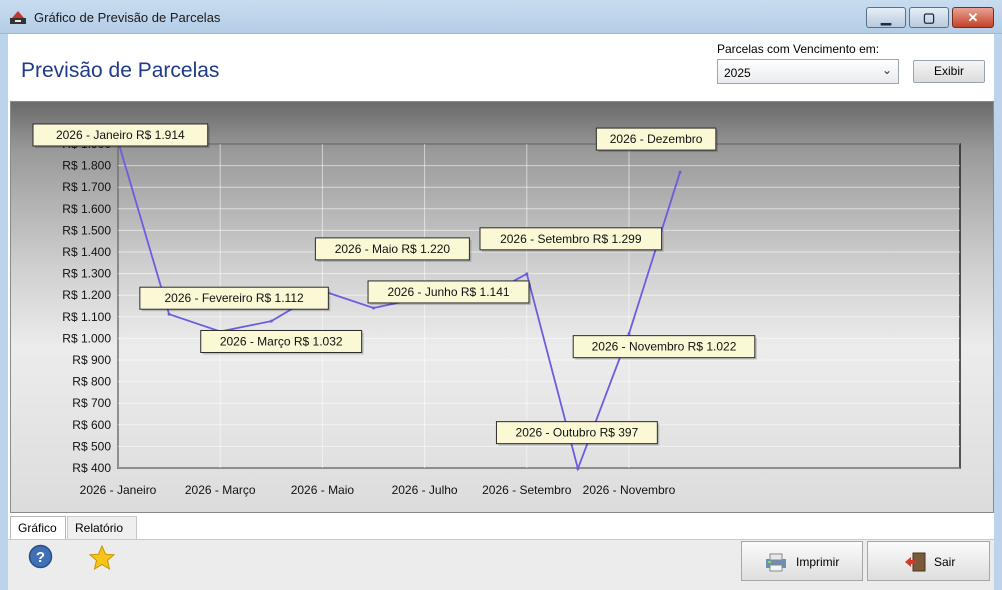  Describe the element at coordinates (86, 230) in the screenshot. I see `y-tick-label: R$ 1.500` at that location.